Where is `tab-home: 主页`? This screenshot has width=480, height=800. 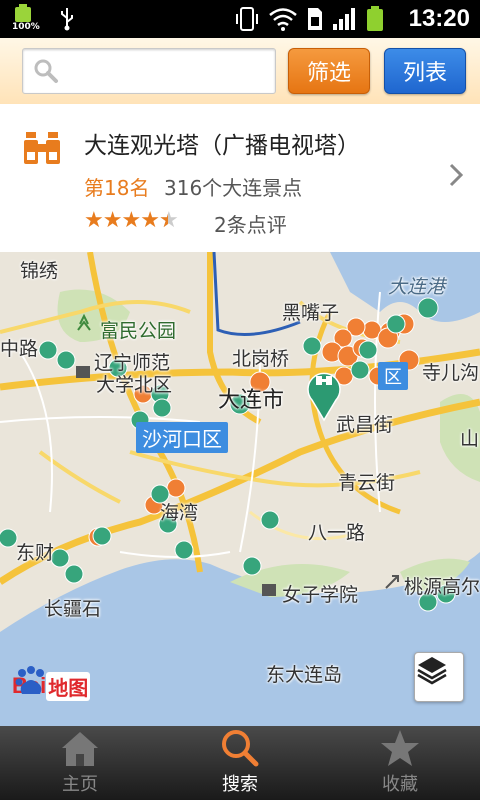 tab-home: 主页 is located at coordinates (80, 763).